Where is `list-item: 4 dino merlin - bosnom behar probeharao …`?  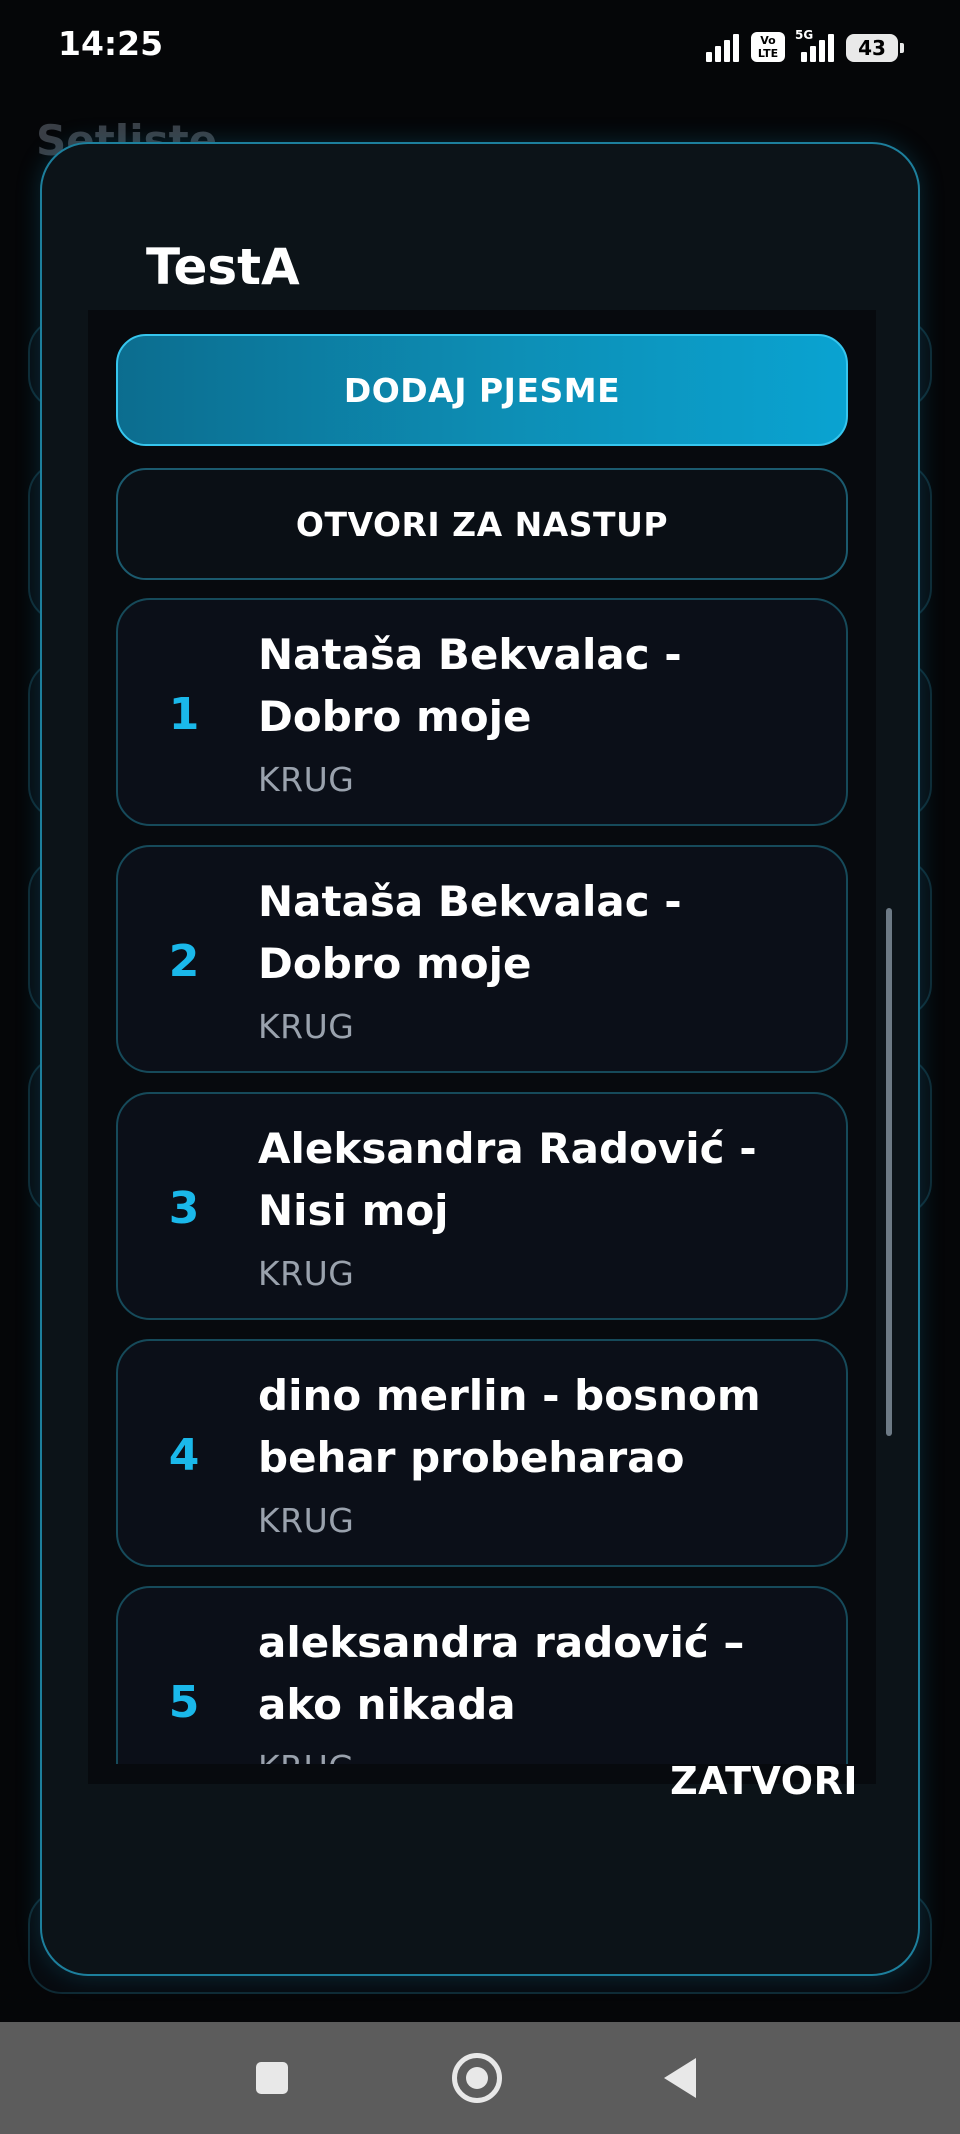 list-item: 4 dino merlin - bosnom behar probeharao … is located at coordinates (482, 1453).